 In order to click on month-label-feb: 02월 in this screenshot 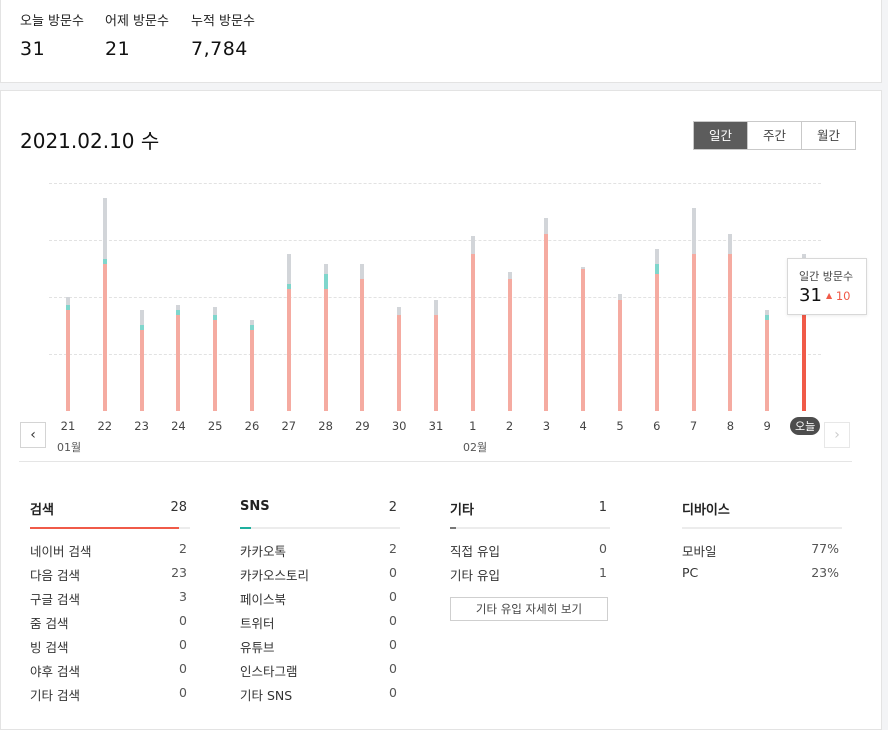, I will do `click(475, 447)`.